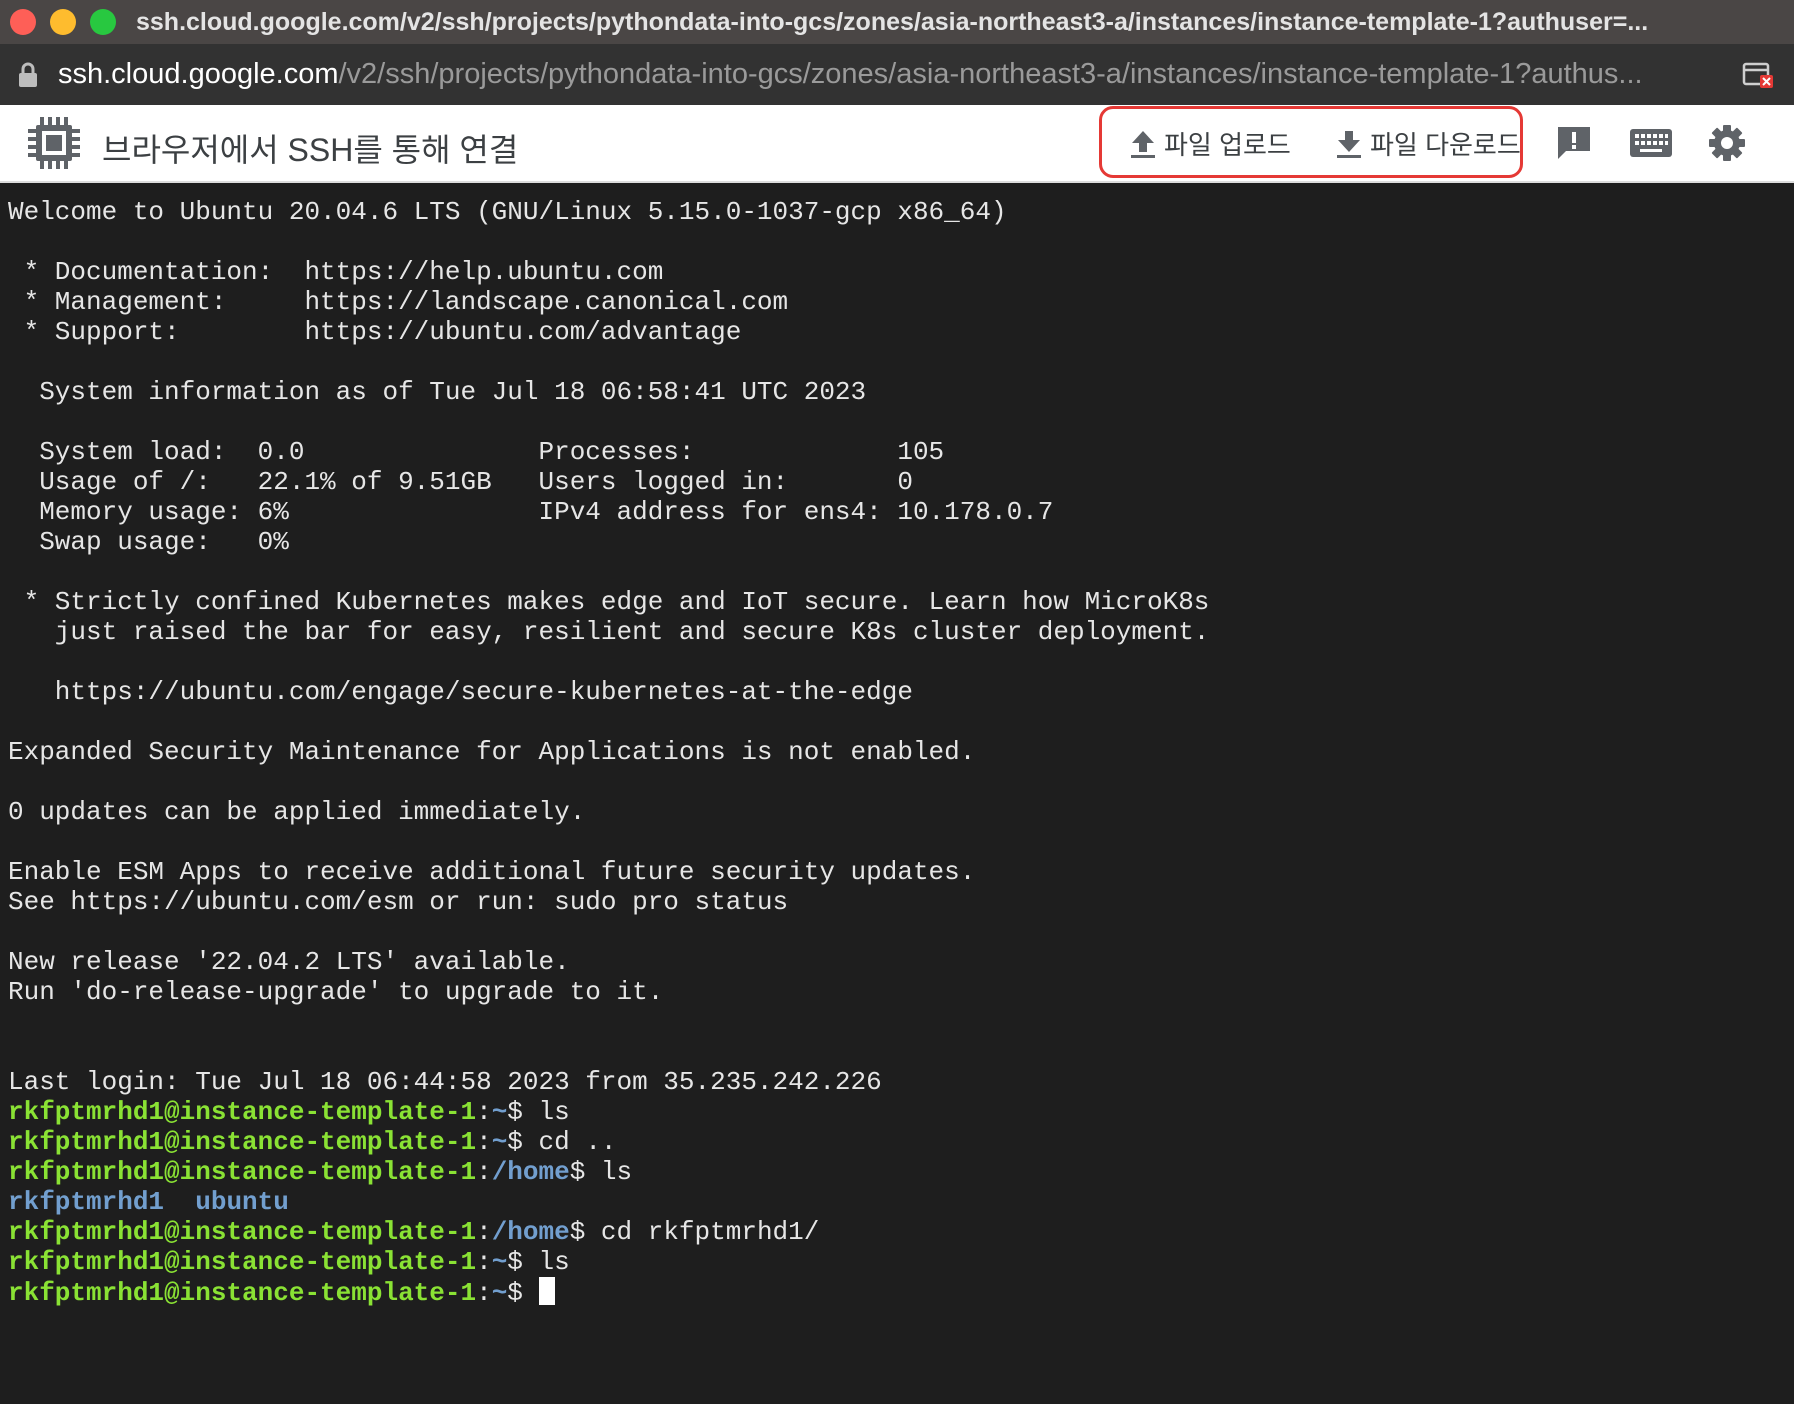 The height and width of the screenshot is (1404, 1794). What do you see at coordinates (310, 150) in the screenshot?
I see `app-title: 브라우저에서 SSH를 통해 연결` at bounding box center [310, 150].